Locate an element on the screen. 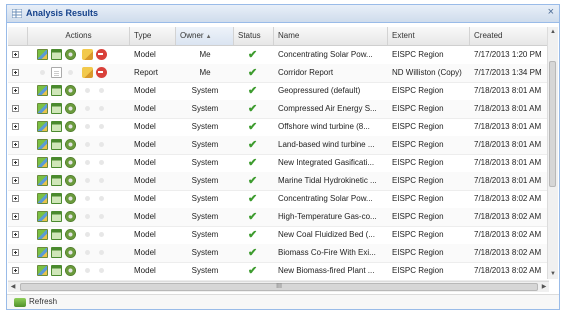  header-status: Status is located at coordinates (254, 36).